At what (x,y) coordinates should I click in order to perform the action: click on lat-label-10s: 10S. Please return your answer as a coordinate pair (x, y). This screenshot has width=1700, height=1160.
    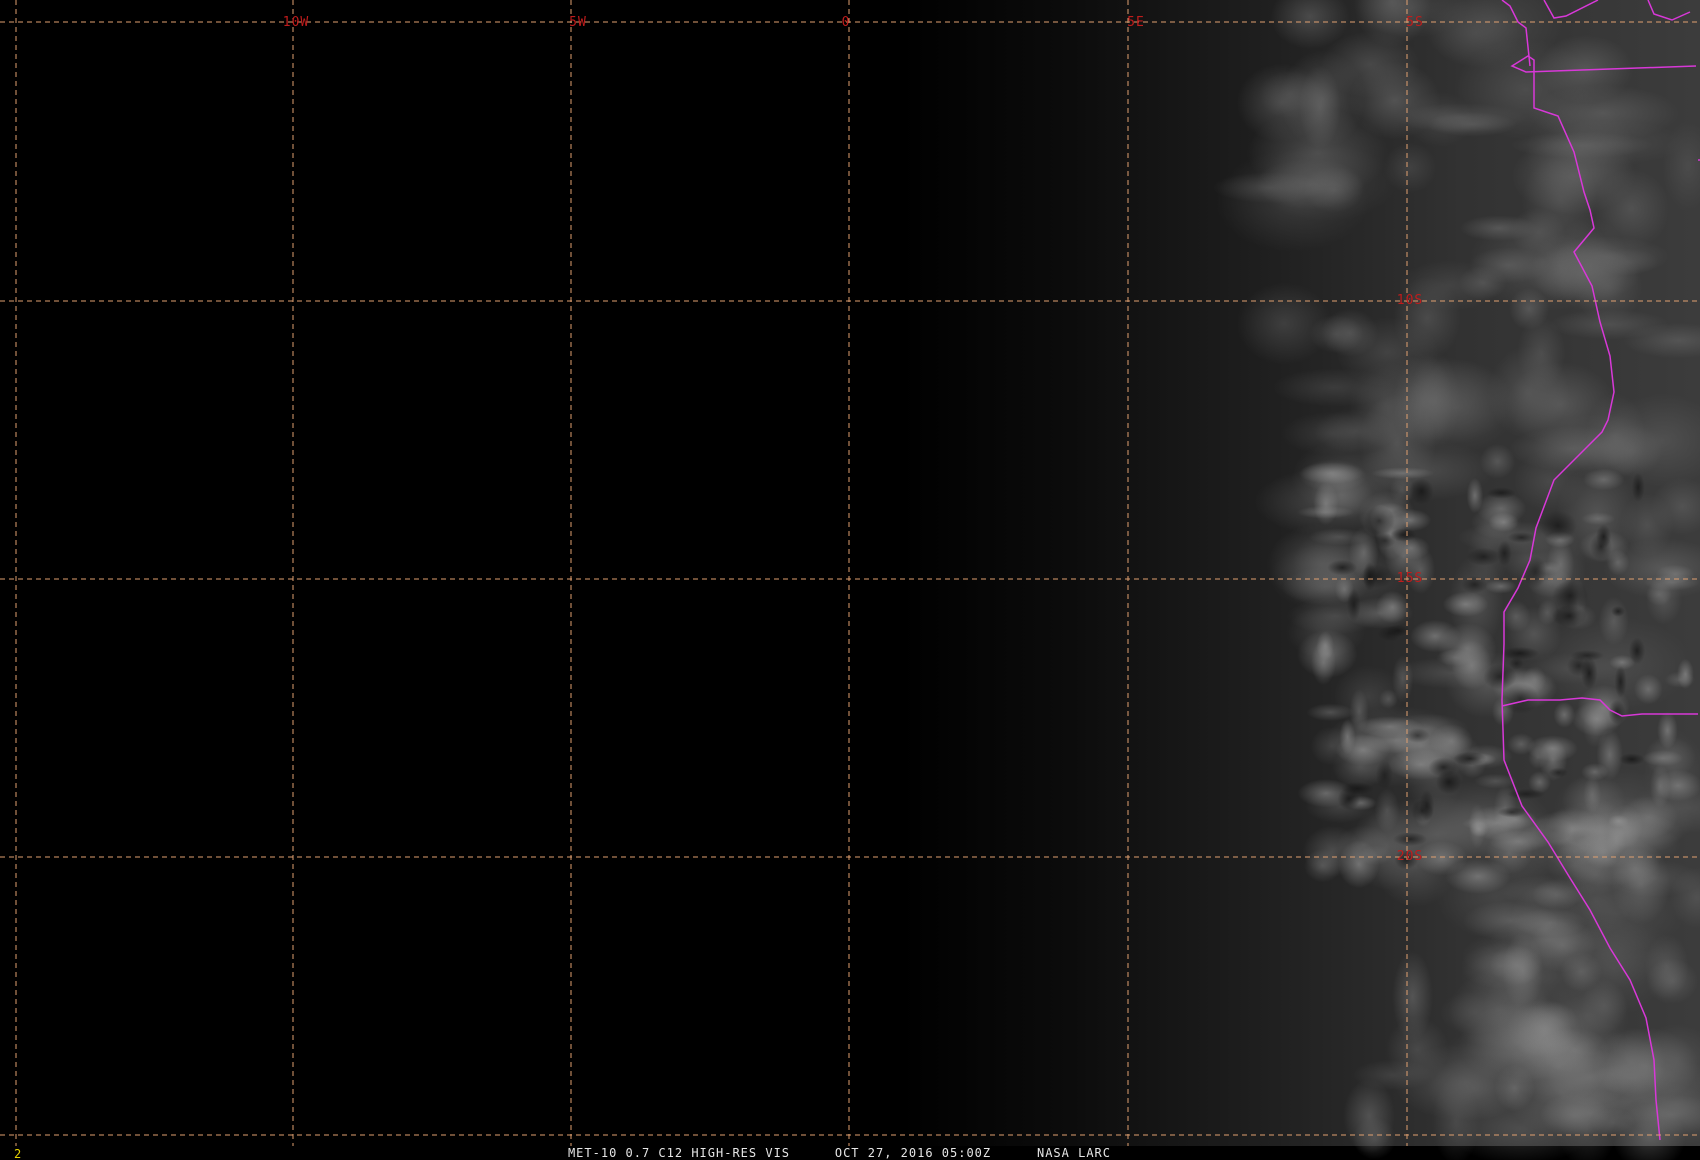
    Looking at the image, I should click on (1410, 300).